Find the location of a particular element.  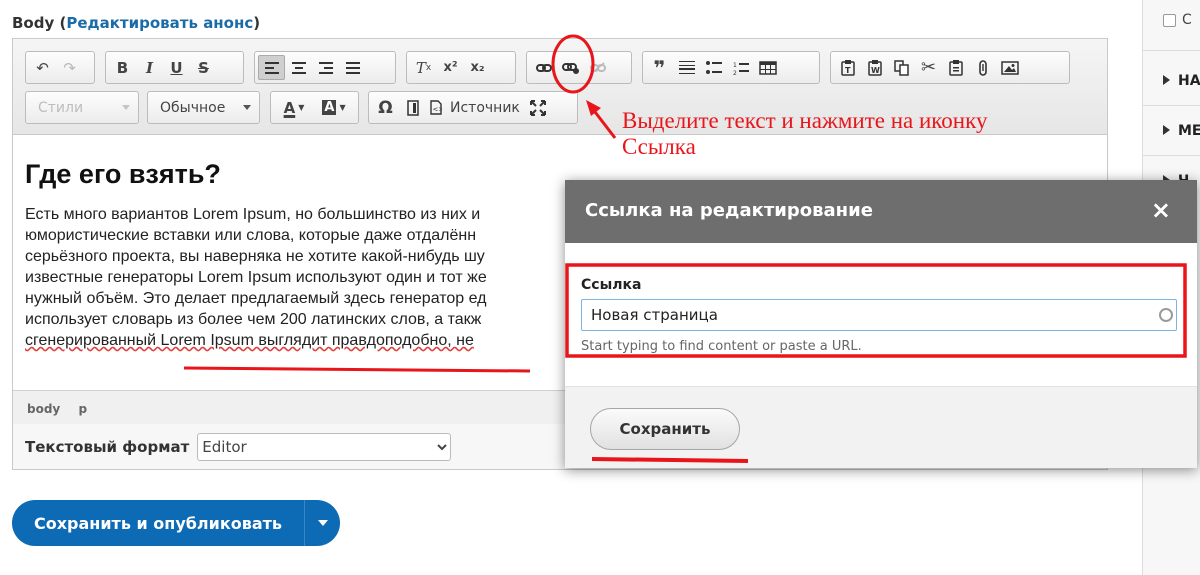

toolbar-group-align is located at coordinates (325, 67).